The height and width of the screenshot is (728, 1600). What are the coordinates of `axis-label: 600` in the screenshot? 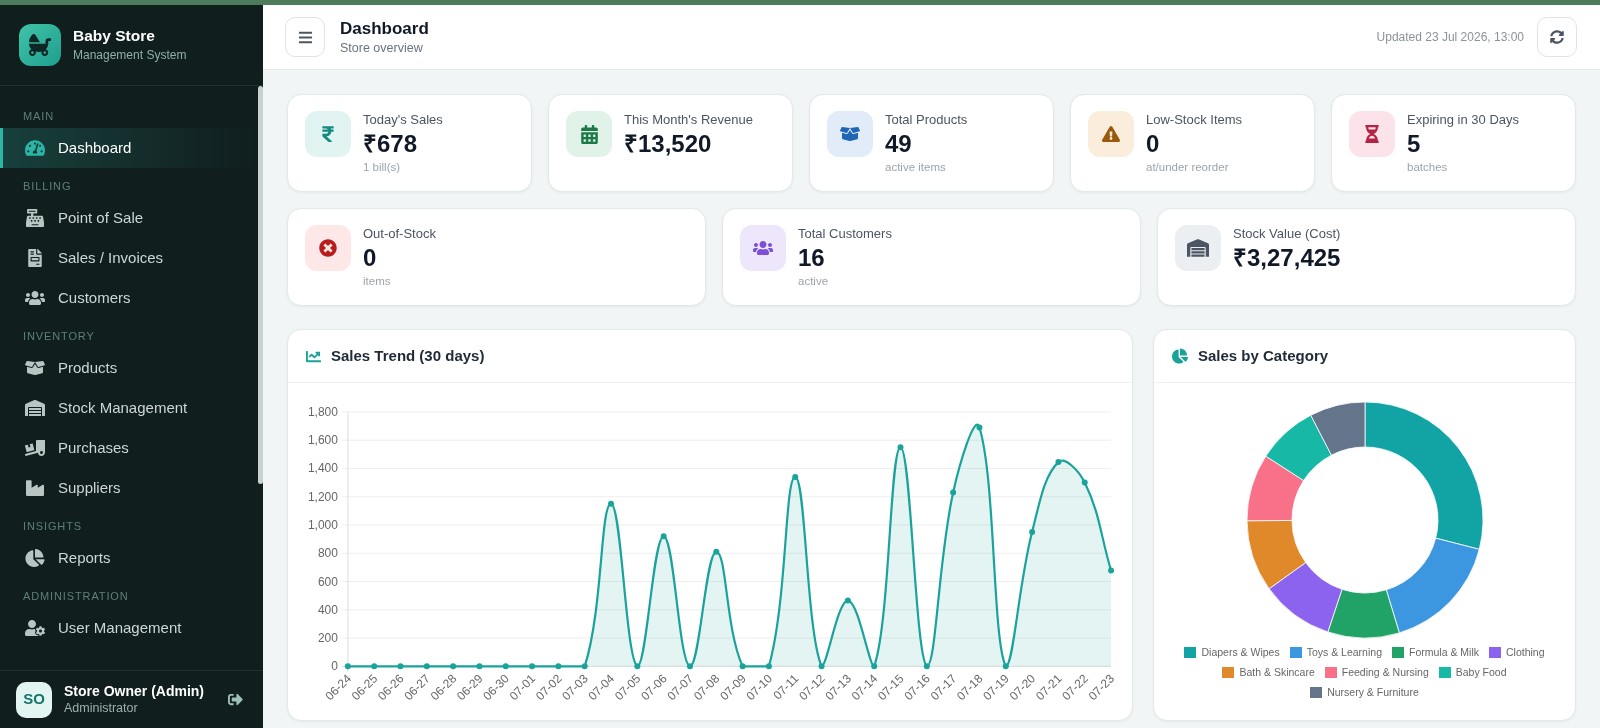 It's located at (327, 581).